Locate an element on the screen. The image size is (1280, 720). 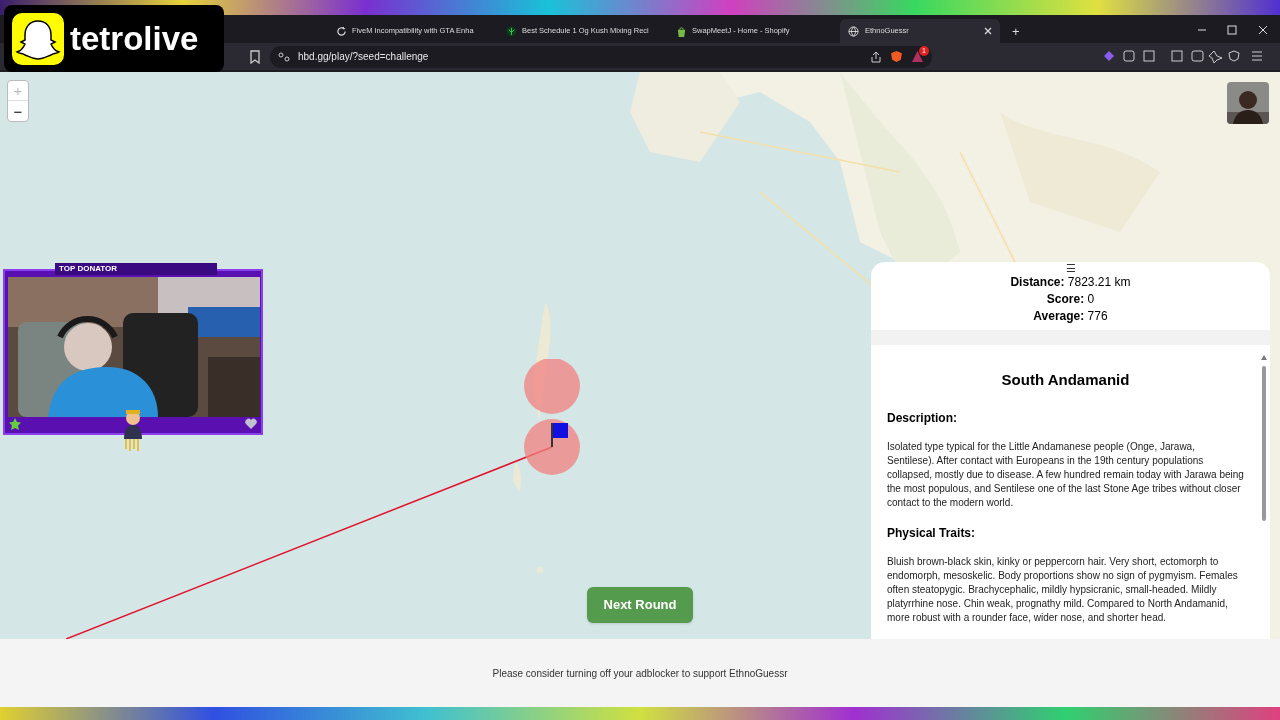
shopping-bag-icon is located at coordinates (681, 31).